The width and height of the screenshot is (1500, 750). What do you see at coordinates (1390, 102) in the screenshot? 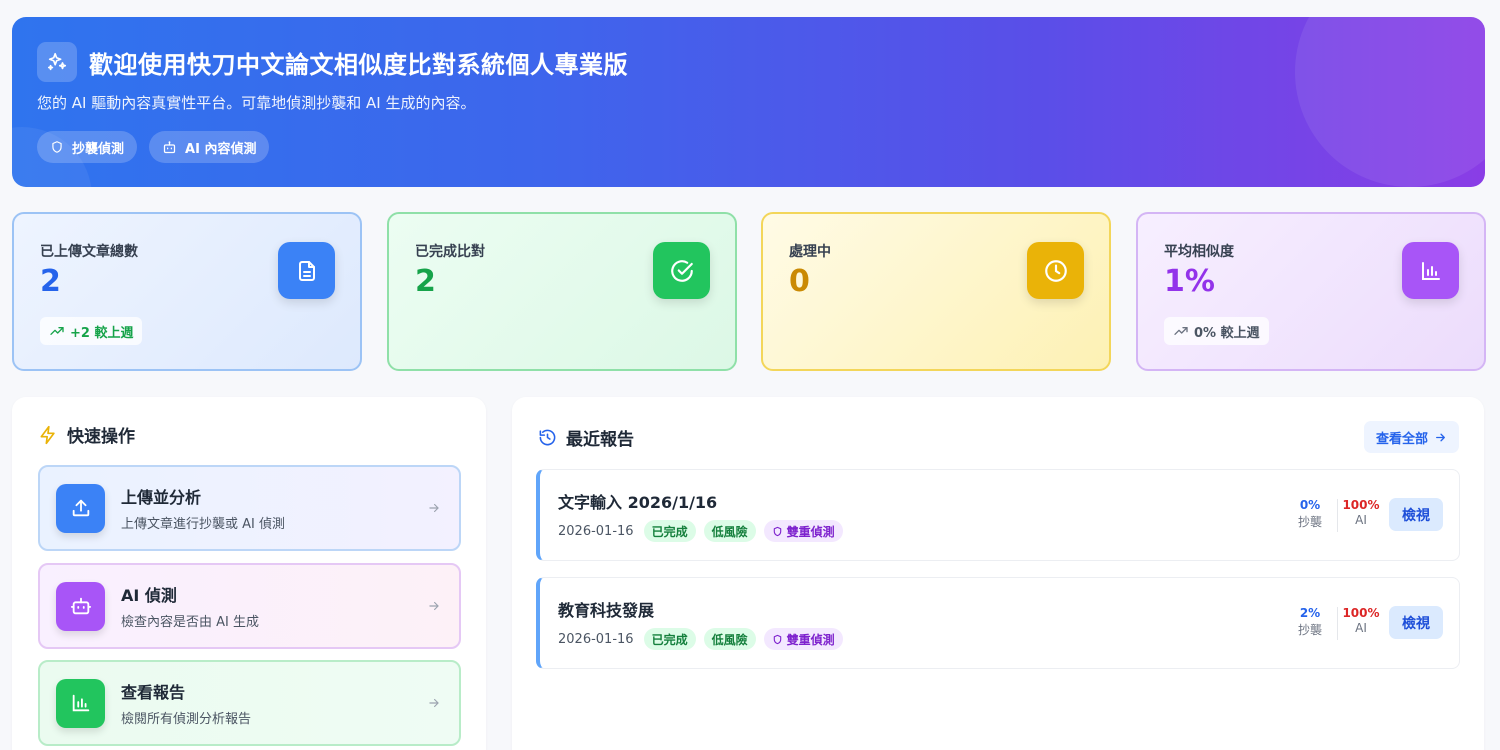
I see `banner-decoration` at bounding box center [1390, 102].